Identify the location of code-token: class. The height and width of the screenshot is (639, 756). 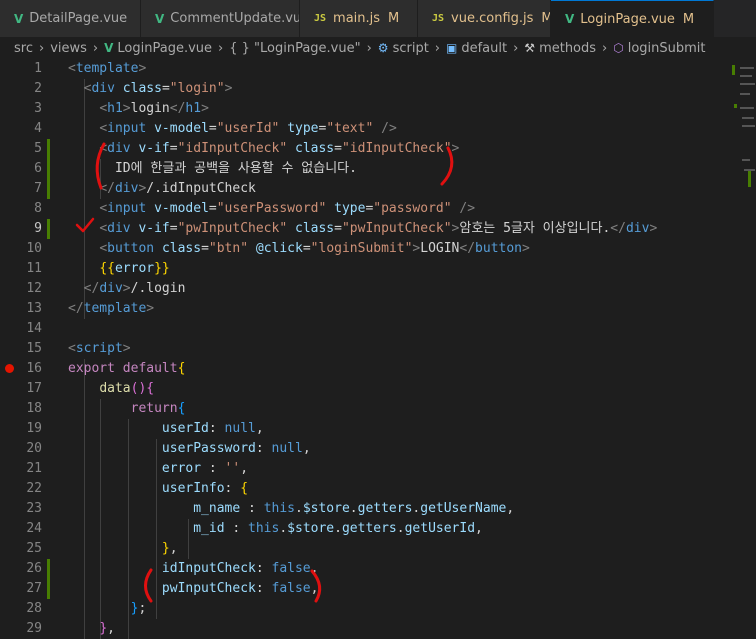
(315, 228).